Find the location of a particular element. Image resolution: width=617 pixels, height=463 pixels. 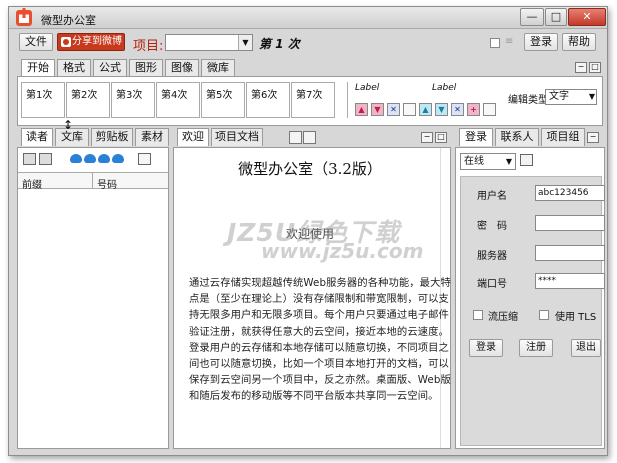

tab-readers: 读者 is located at coordinates (37, 137).